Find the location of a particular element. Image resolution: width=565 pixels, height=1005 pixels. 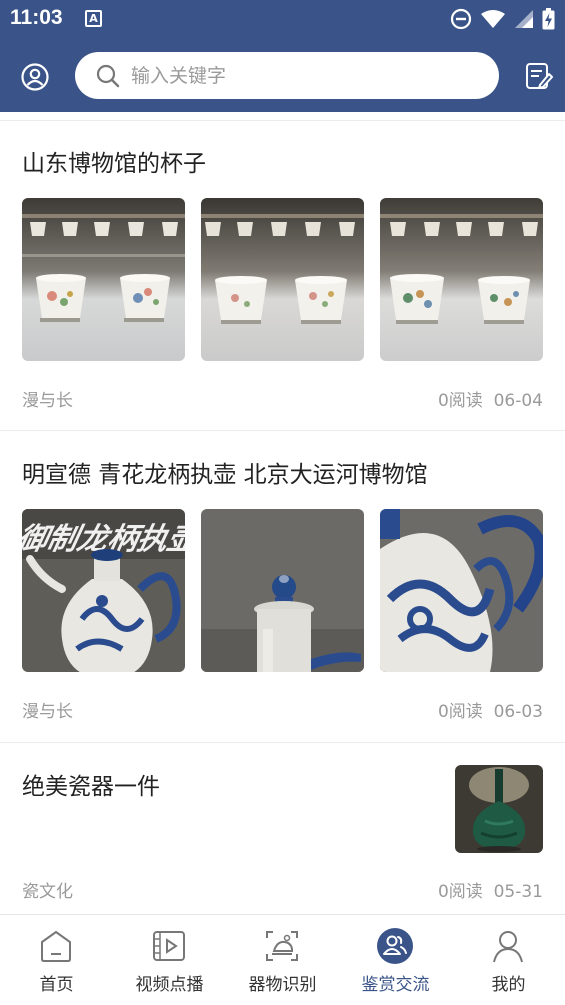

tab-recognize: 器物识别 is located at coordinates (282, 960).